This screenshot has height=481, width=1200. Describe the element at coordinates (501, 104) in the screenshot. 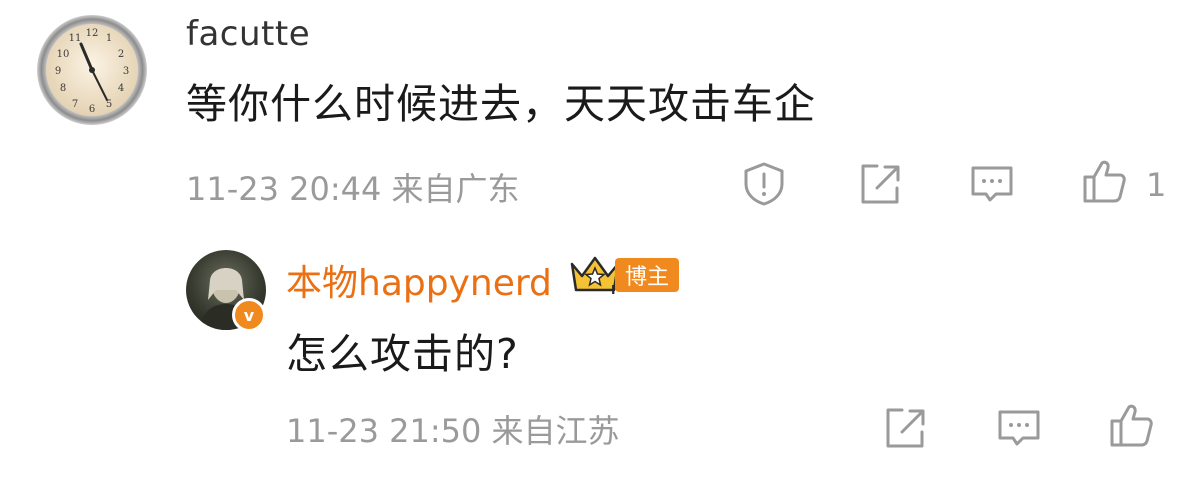

I see `comment-text: 等你什么时候进去，天天攻击车企` at that location.